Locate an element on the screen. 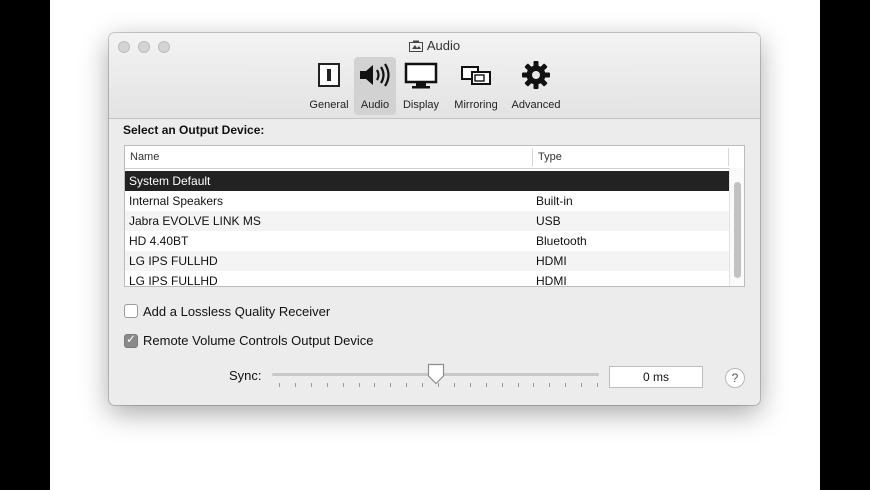 The image size is (870, 490). tab-display: Display is located at coordinates (421, 86).